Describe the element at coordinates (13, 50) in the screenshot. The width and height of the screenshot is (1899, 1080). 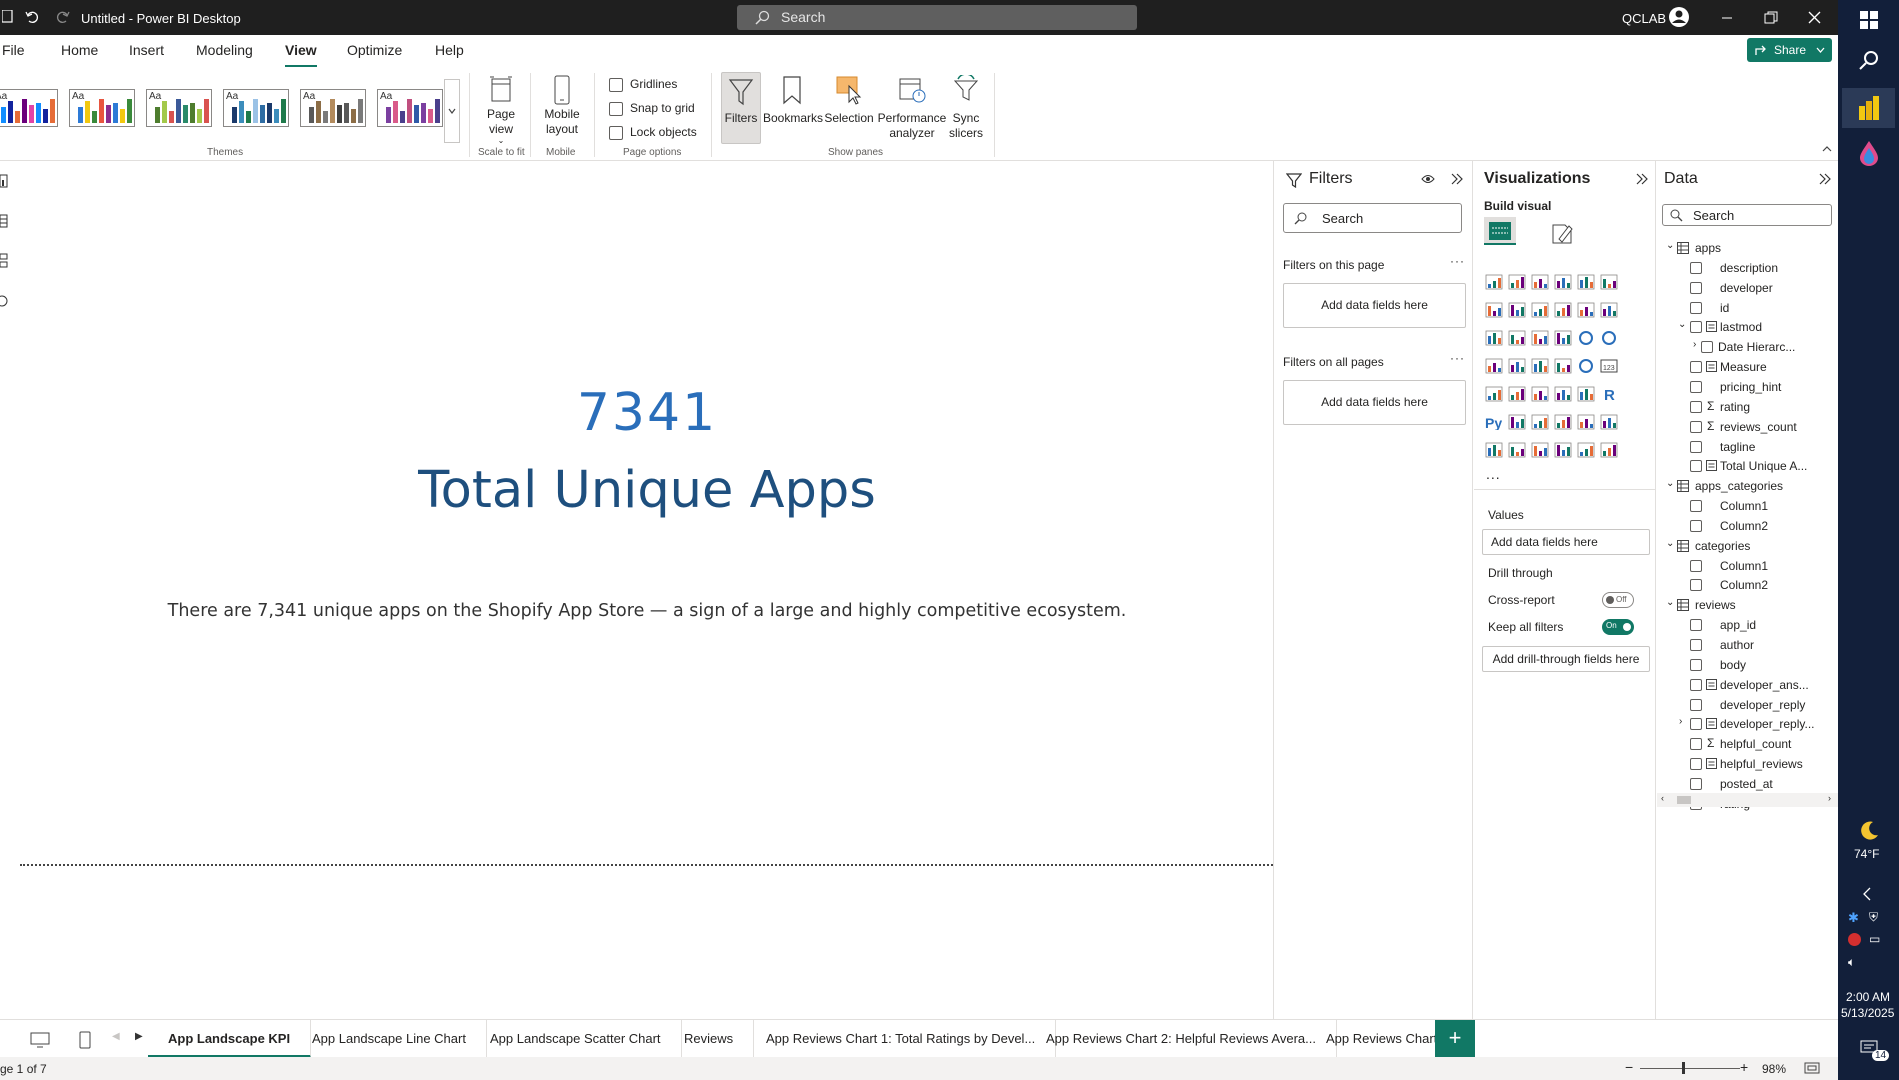
I see `tab-file: File` at that location.